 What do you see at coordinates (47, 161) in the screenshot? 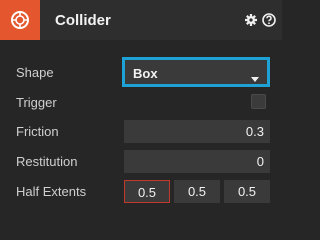
I see `restitution-label: Restitution` at bounding box center [47, 161].